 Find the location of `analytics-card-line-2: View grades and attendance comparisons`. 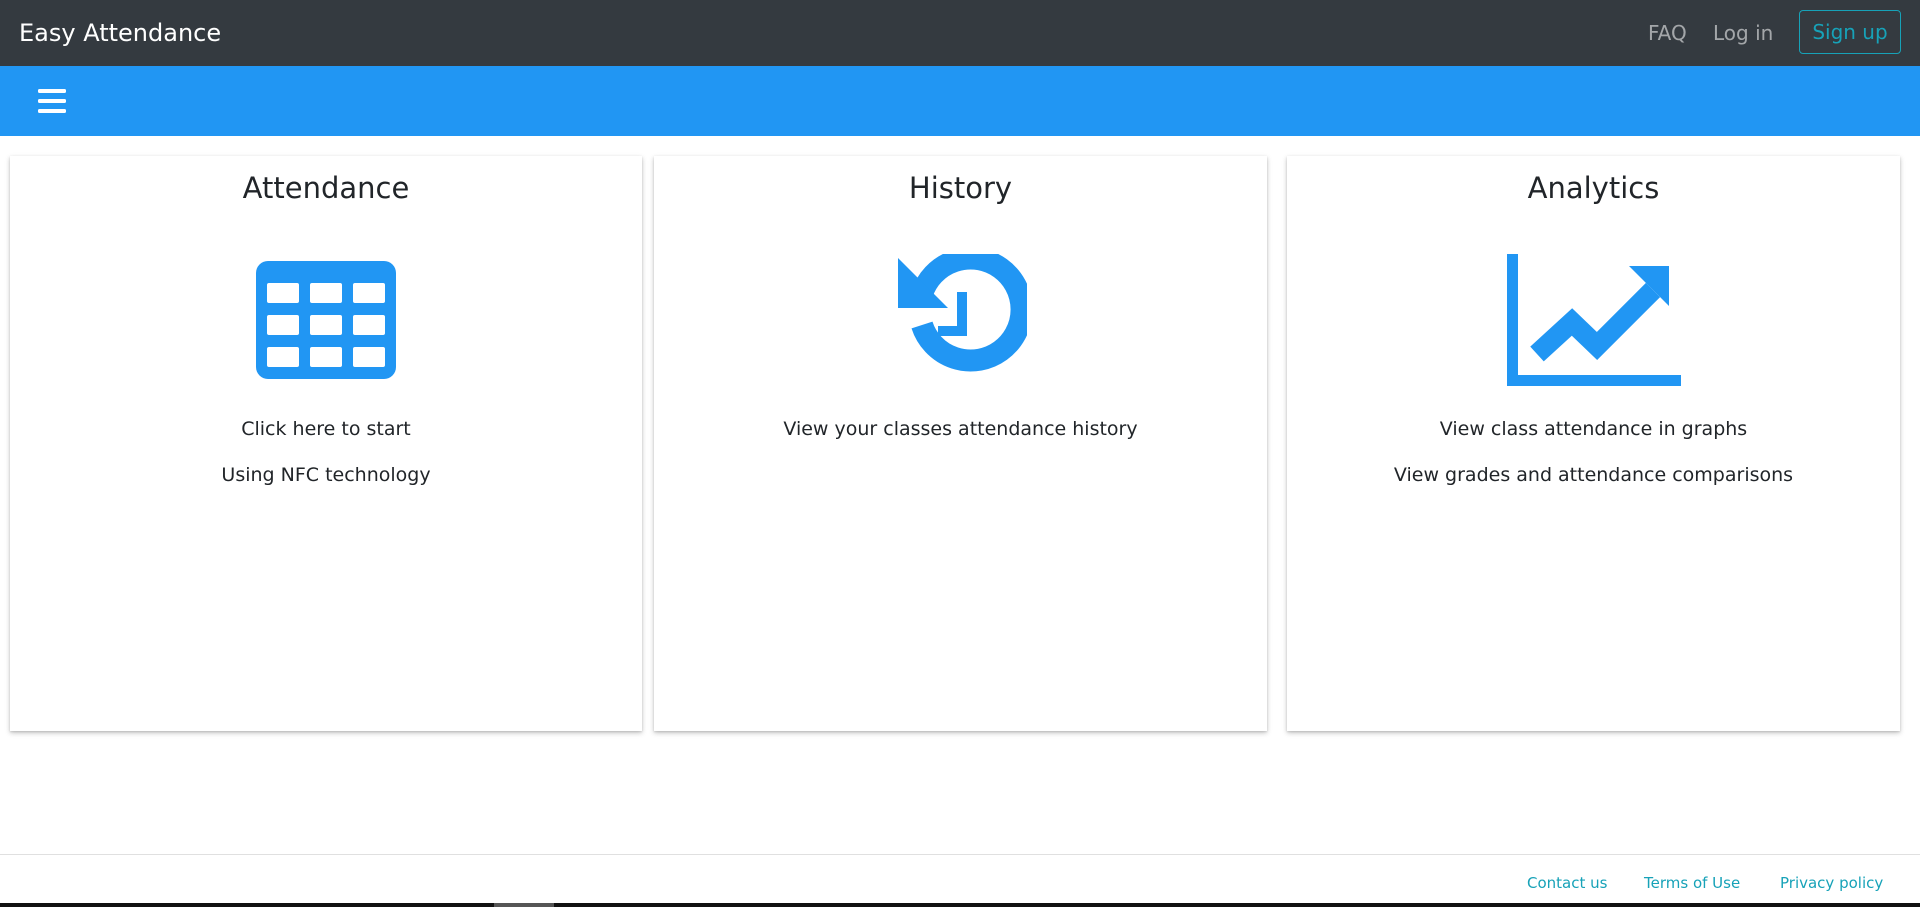

analytics-card-line-2: View grades and attendance comparisons is located at coordinates (1593, 475).